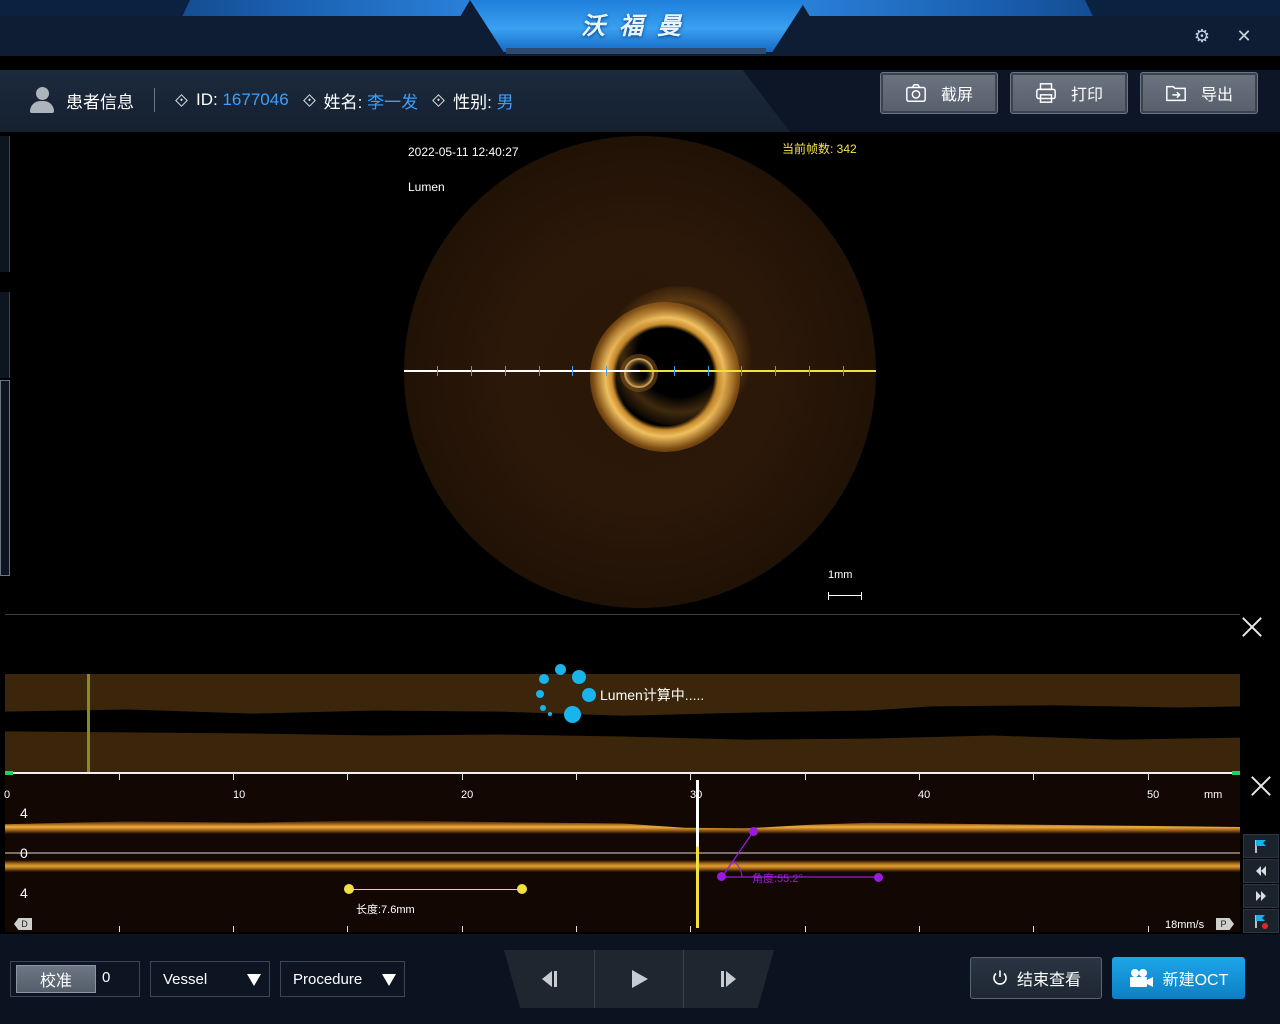 This screenshot has height=1024, width=1280. What do you see at coordinates (924, 795) in the screenshot?
I see `axis-label: 40` at bounding box center [924, 795].